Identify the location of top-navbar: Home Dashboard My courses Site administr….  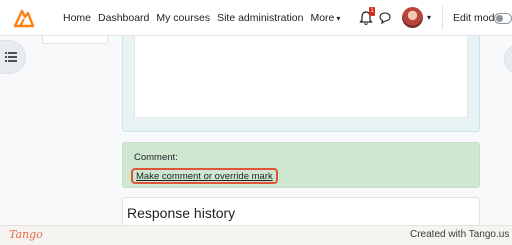
(256, 18).